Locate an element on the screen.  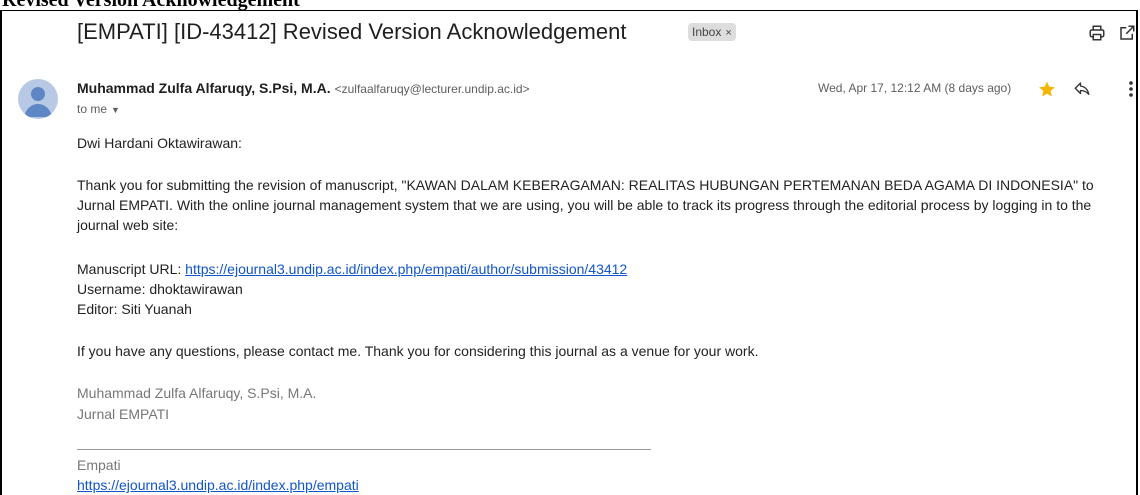
email-greeting: Dwi Hardani Oktawirawan: is located at coordinates (159, 143).